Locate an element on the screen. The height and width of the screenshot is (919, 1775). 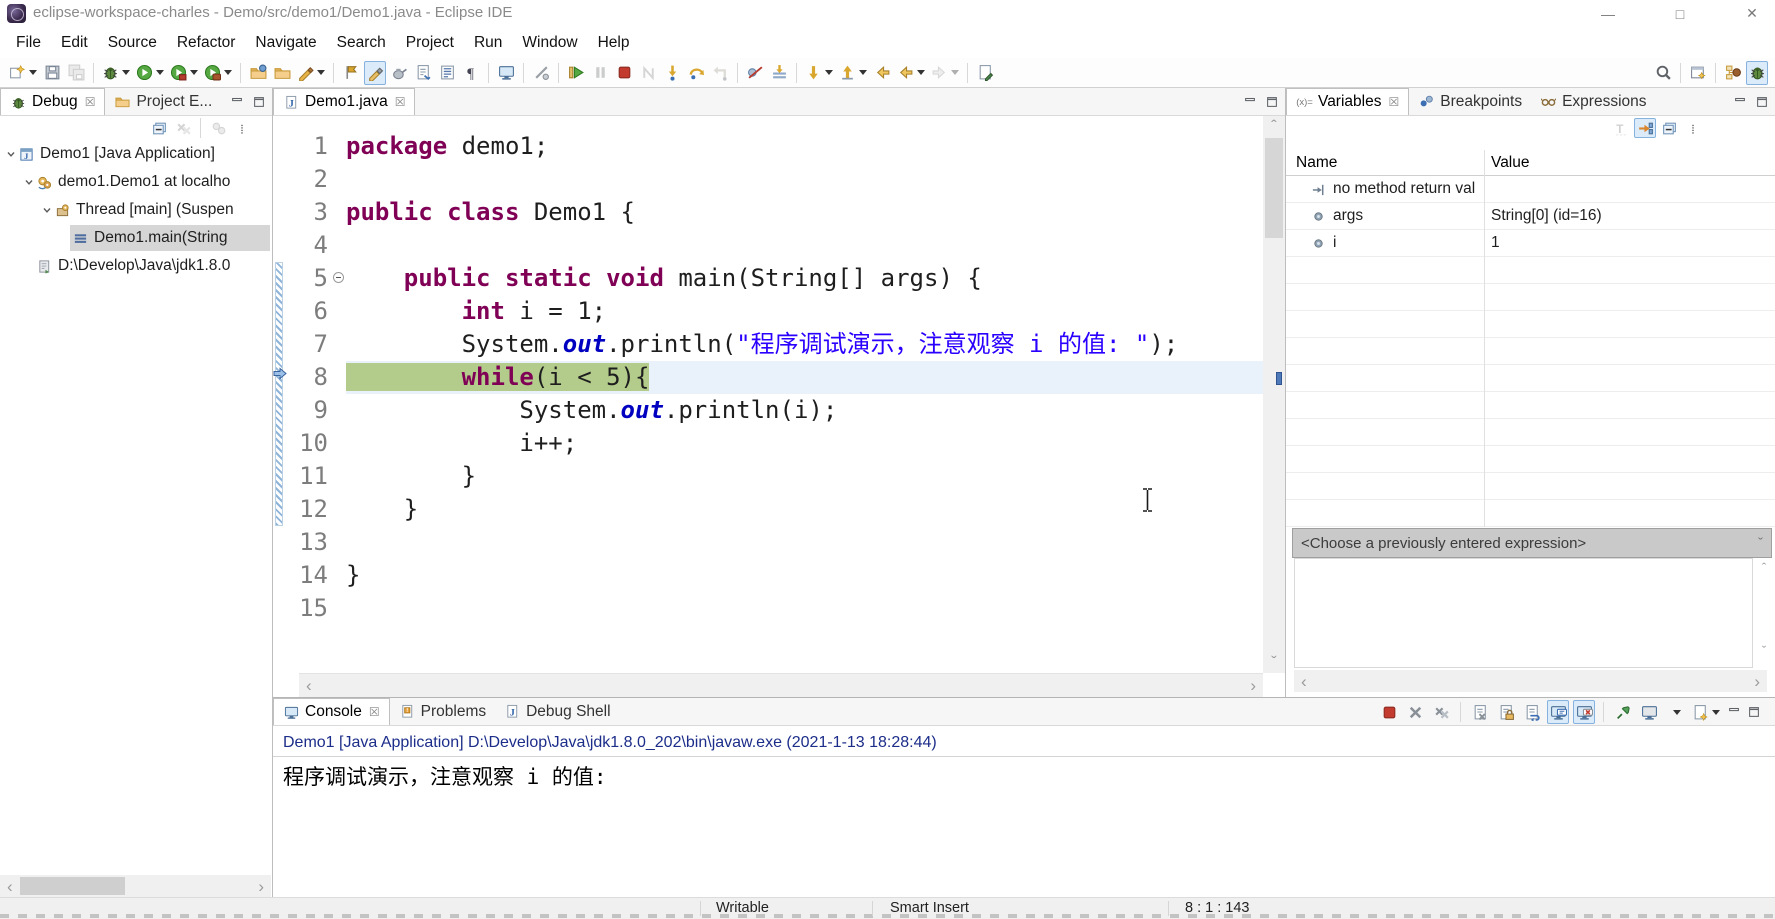
show-type-names-button: T is located at coordinates (1621, 128).